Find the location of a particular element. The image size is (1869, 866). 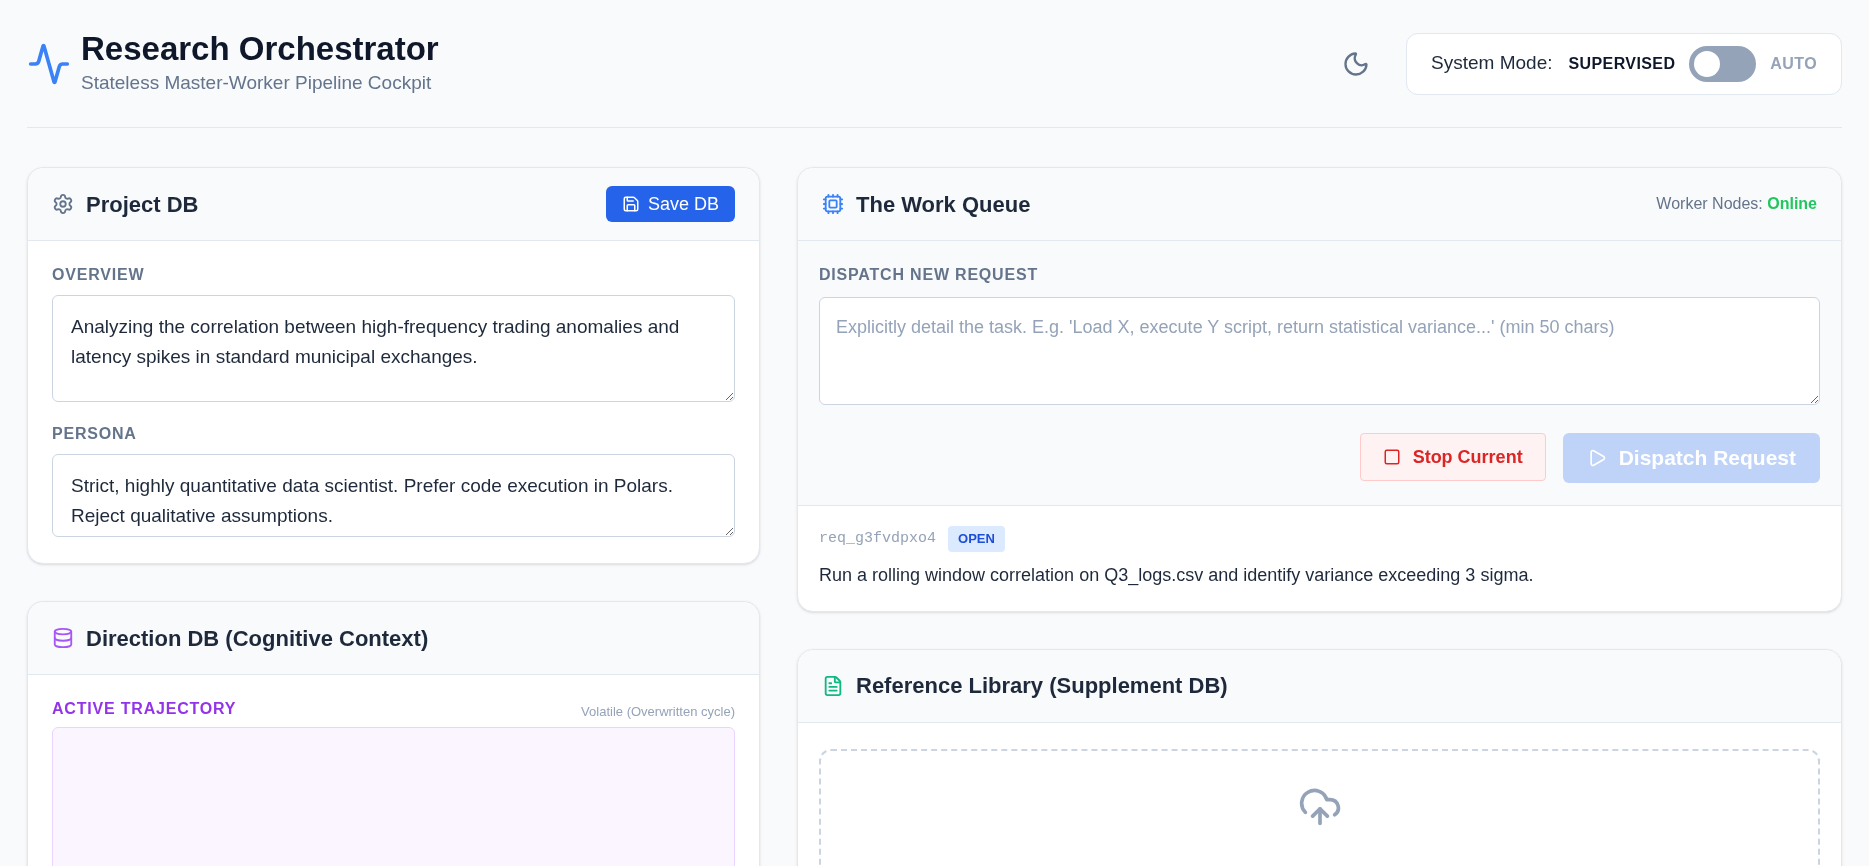

save-icon is located at coordinates (630, 204).